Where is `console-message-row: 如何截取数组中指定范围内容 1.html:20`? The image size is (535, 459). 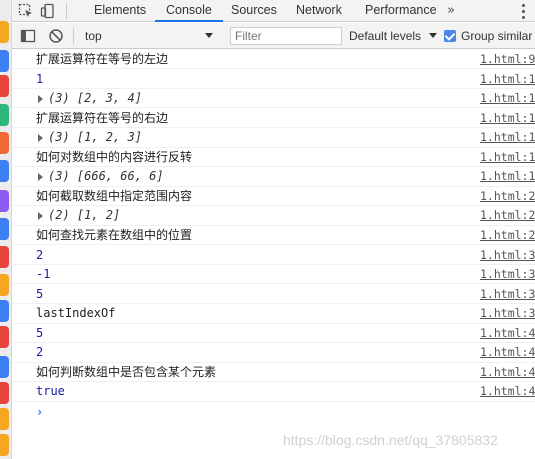
console-message-row: 如何截取数组中指定范围内容 1.html:20 is located at coordinates (273, 197).